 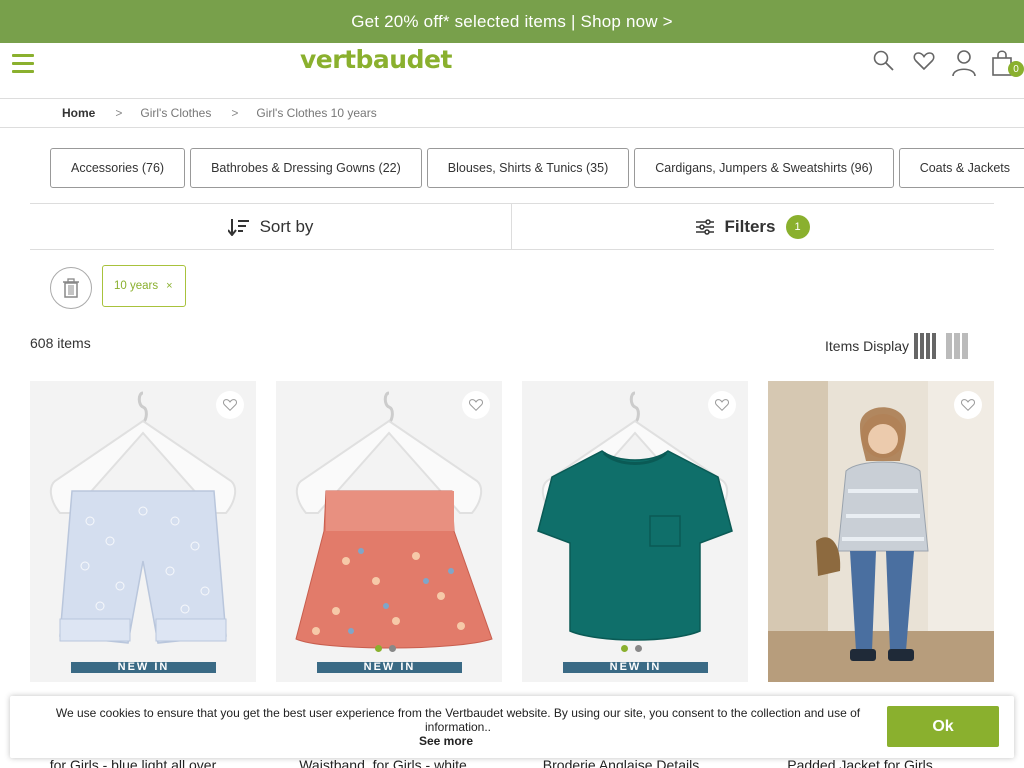 What do you see at coordinates (885, 63) in the screenshot?
I see `search-icon` at bounding box center [885, 63].